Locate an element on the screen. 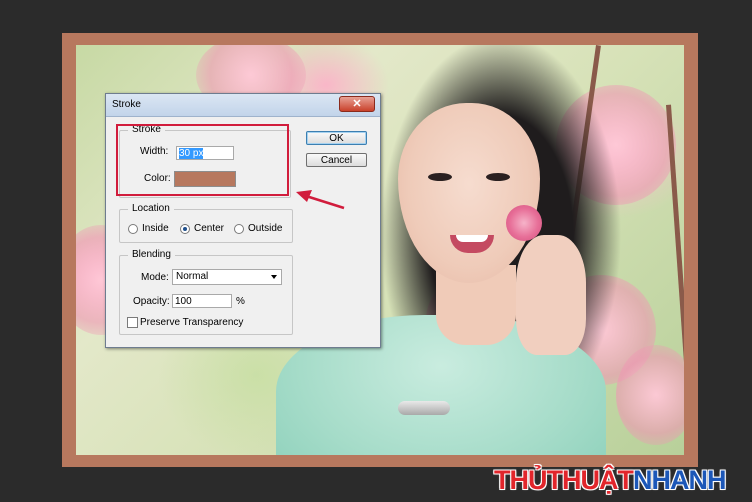 The width and height of the screenshot is (752, 502). outside-label: Outside is located at coordinates (265, 228).